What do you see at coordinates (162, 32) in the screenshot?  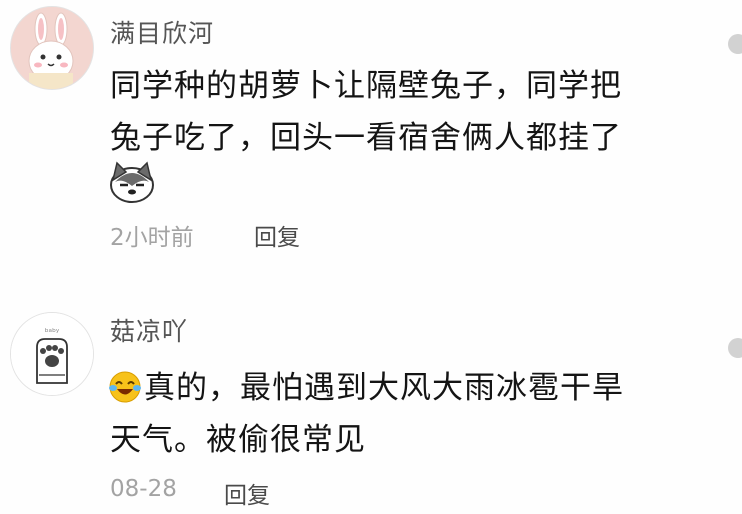 I see `username: 满目欣河` at bounding box center [162, 32].